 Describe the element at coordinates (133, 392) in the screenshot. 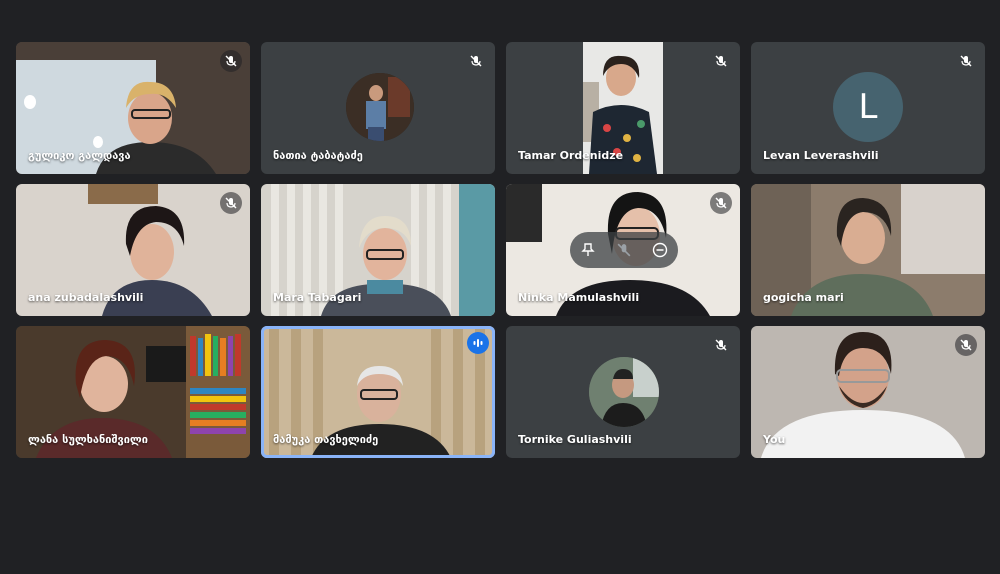

I see `participant-tile: ლანა სულხანიშვილი` at that location.